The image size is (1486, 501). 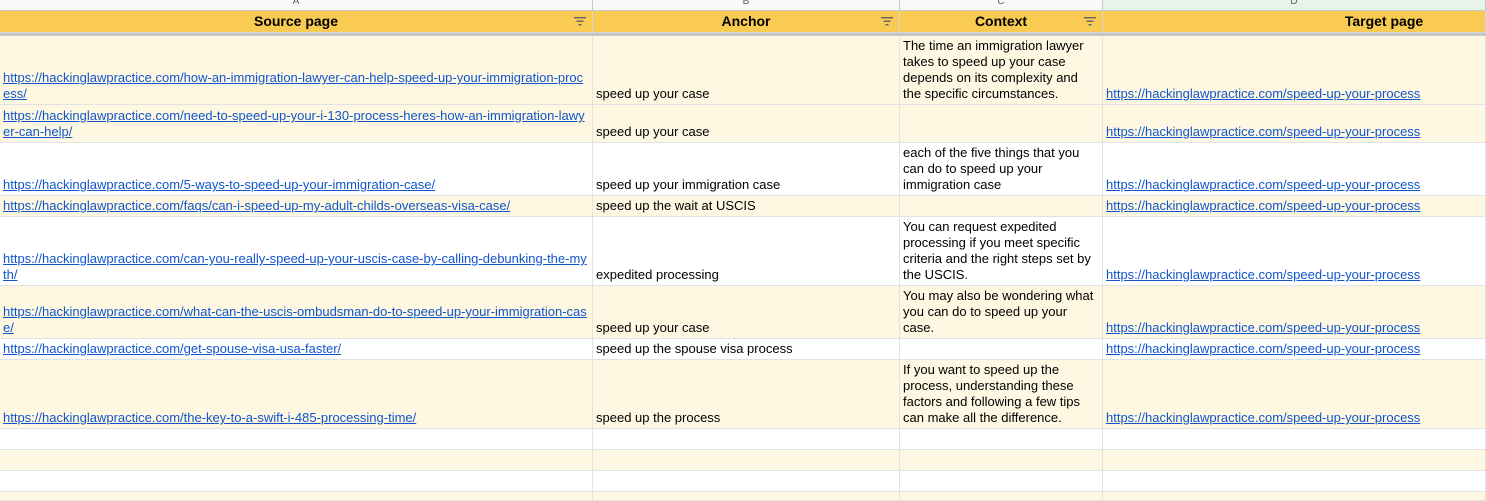 What do you see at coordinates (746, 22) in the screenshot?
I see `header-cell-anchor: Anchor` at bounding box center [746, 22].